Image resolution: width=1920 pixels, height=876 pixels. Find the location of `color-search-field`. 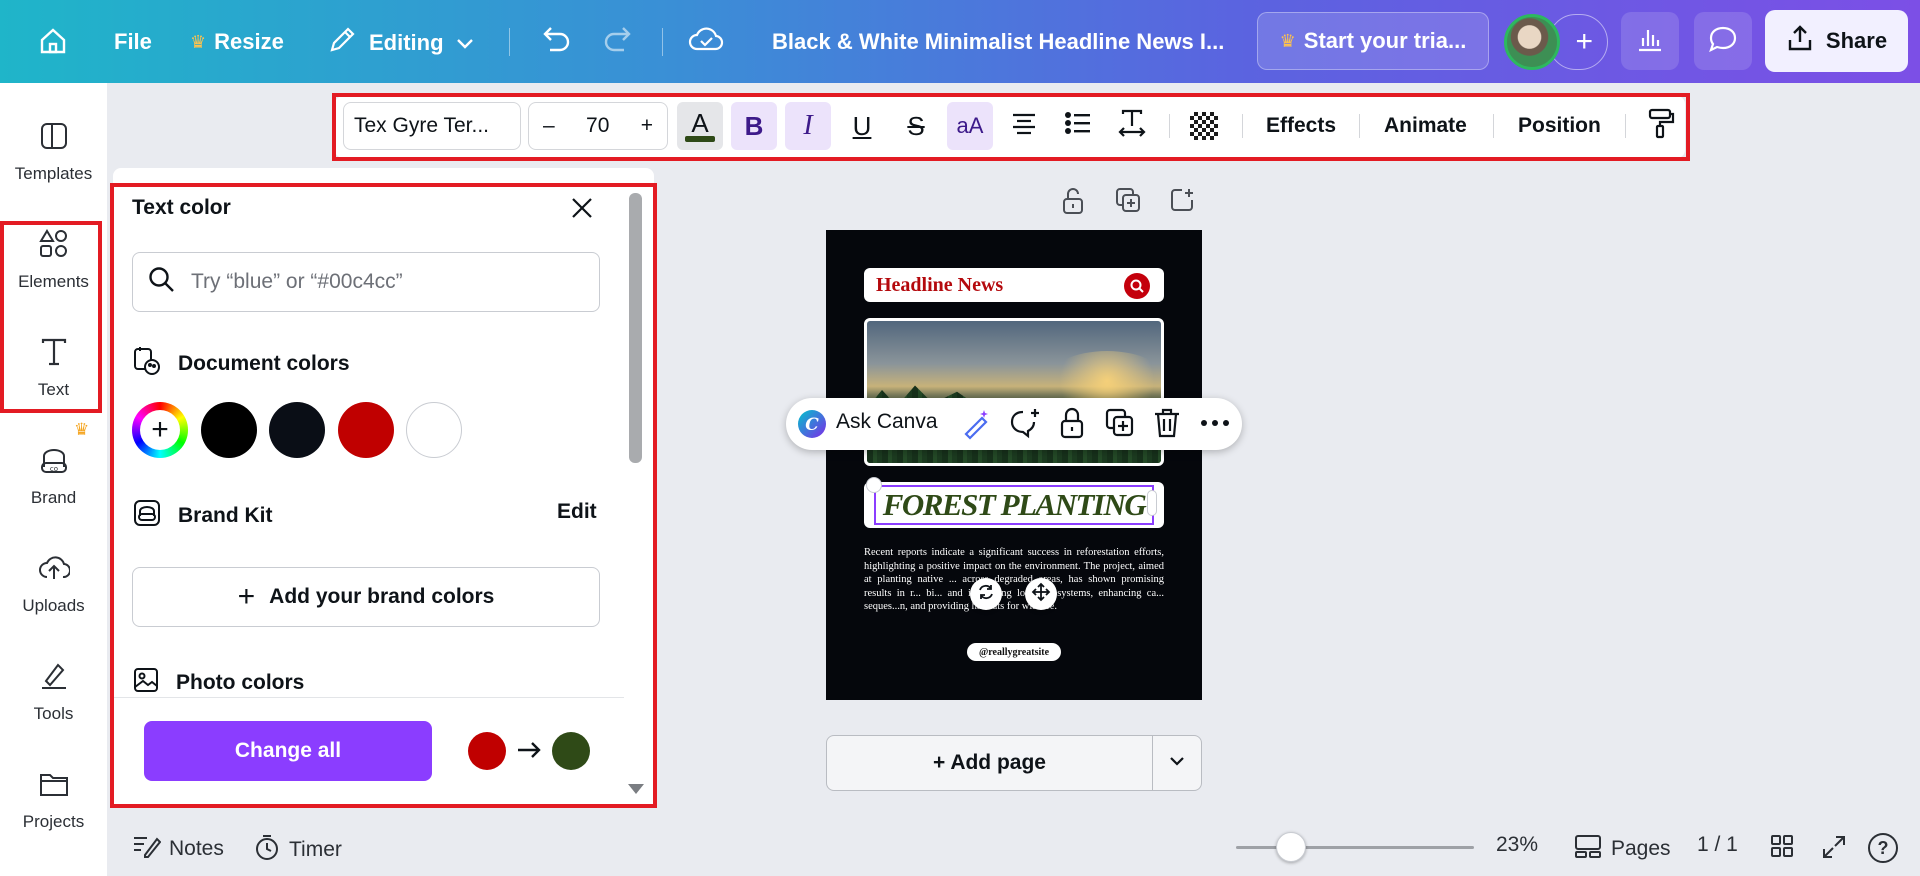

color-search-field is located at coordinates (366, 282).